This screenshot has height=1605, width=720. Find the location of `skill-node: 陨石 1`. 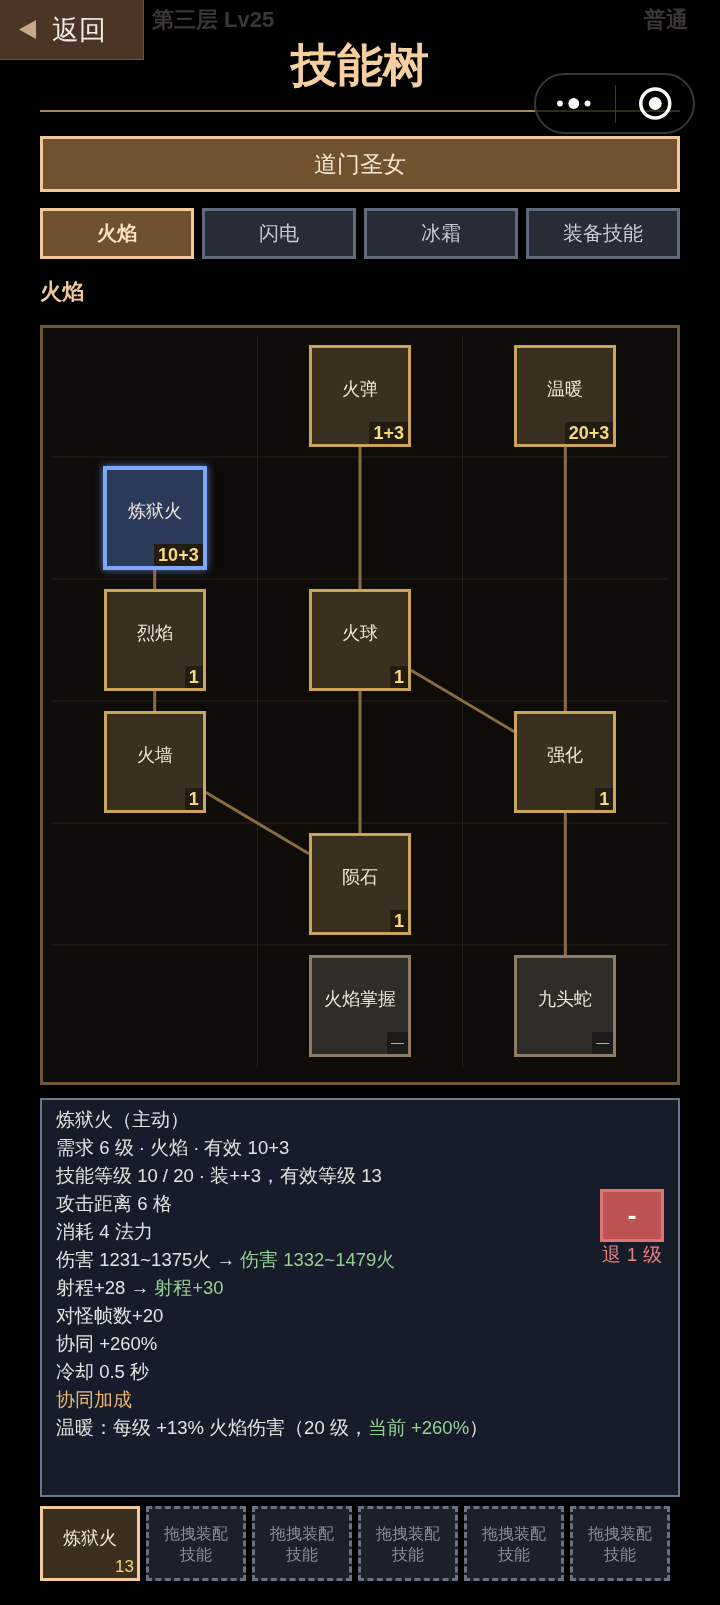

skill-node: 陨石 1 is located at coordinates (360, 884).